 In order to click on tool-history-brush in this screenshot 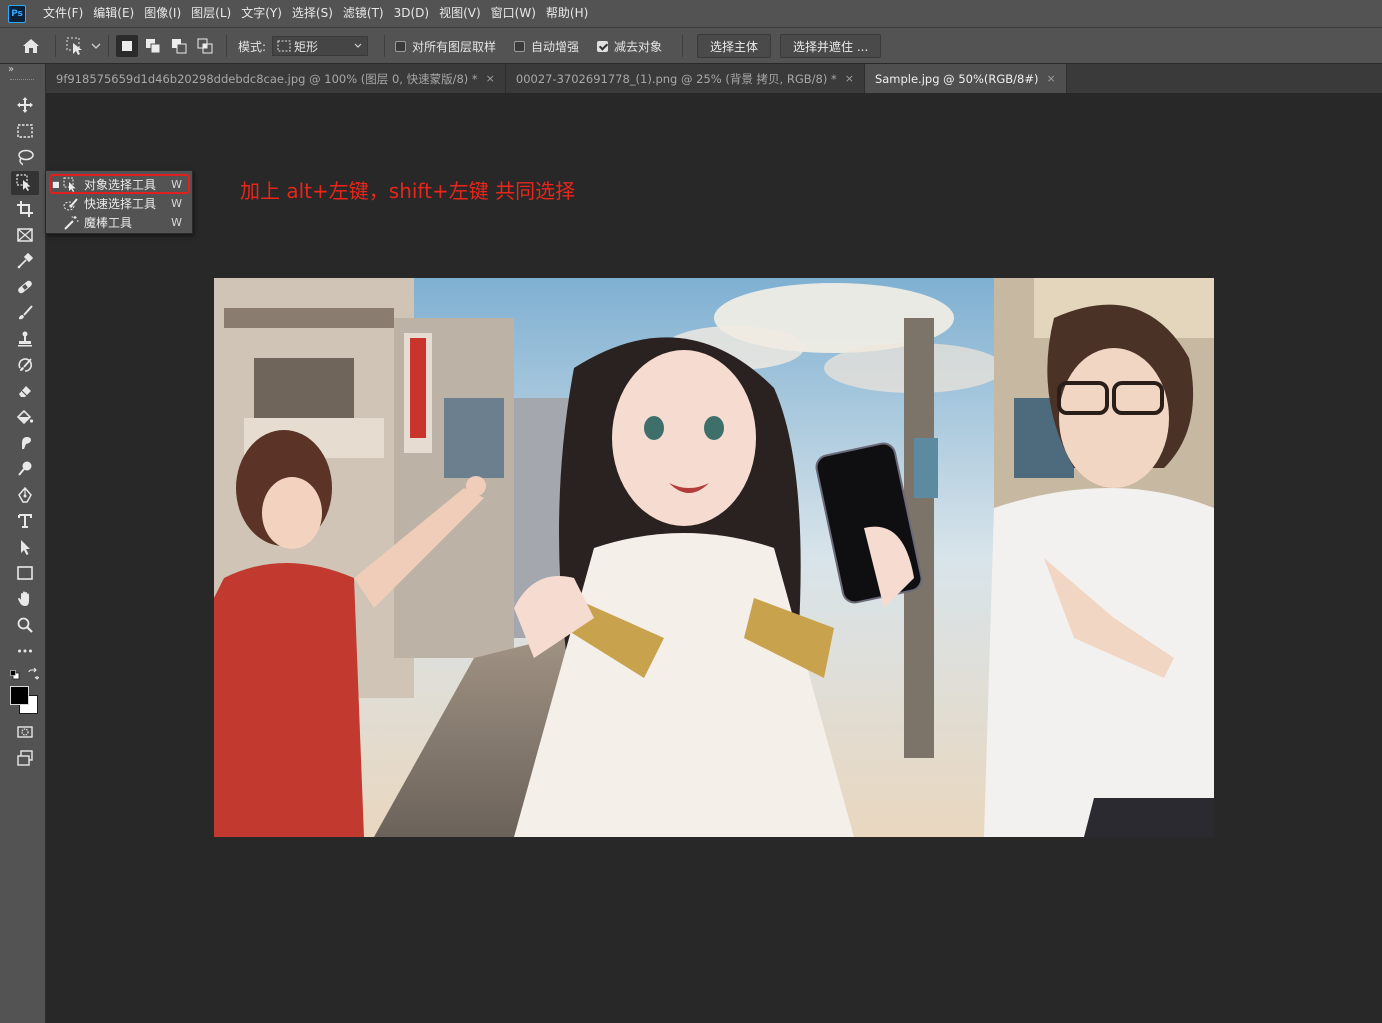, I will do `click(25, 365)`.